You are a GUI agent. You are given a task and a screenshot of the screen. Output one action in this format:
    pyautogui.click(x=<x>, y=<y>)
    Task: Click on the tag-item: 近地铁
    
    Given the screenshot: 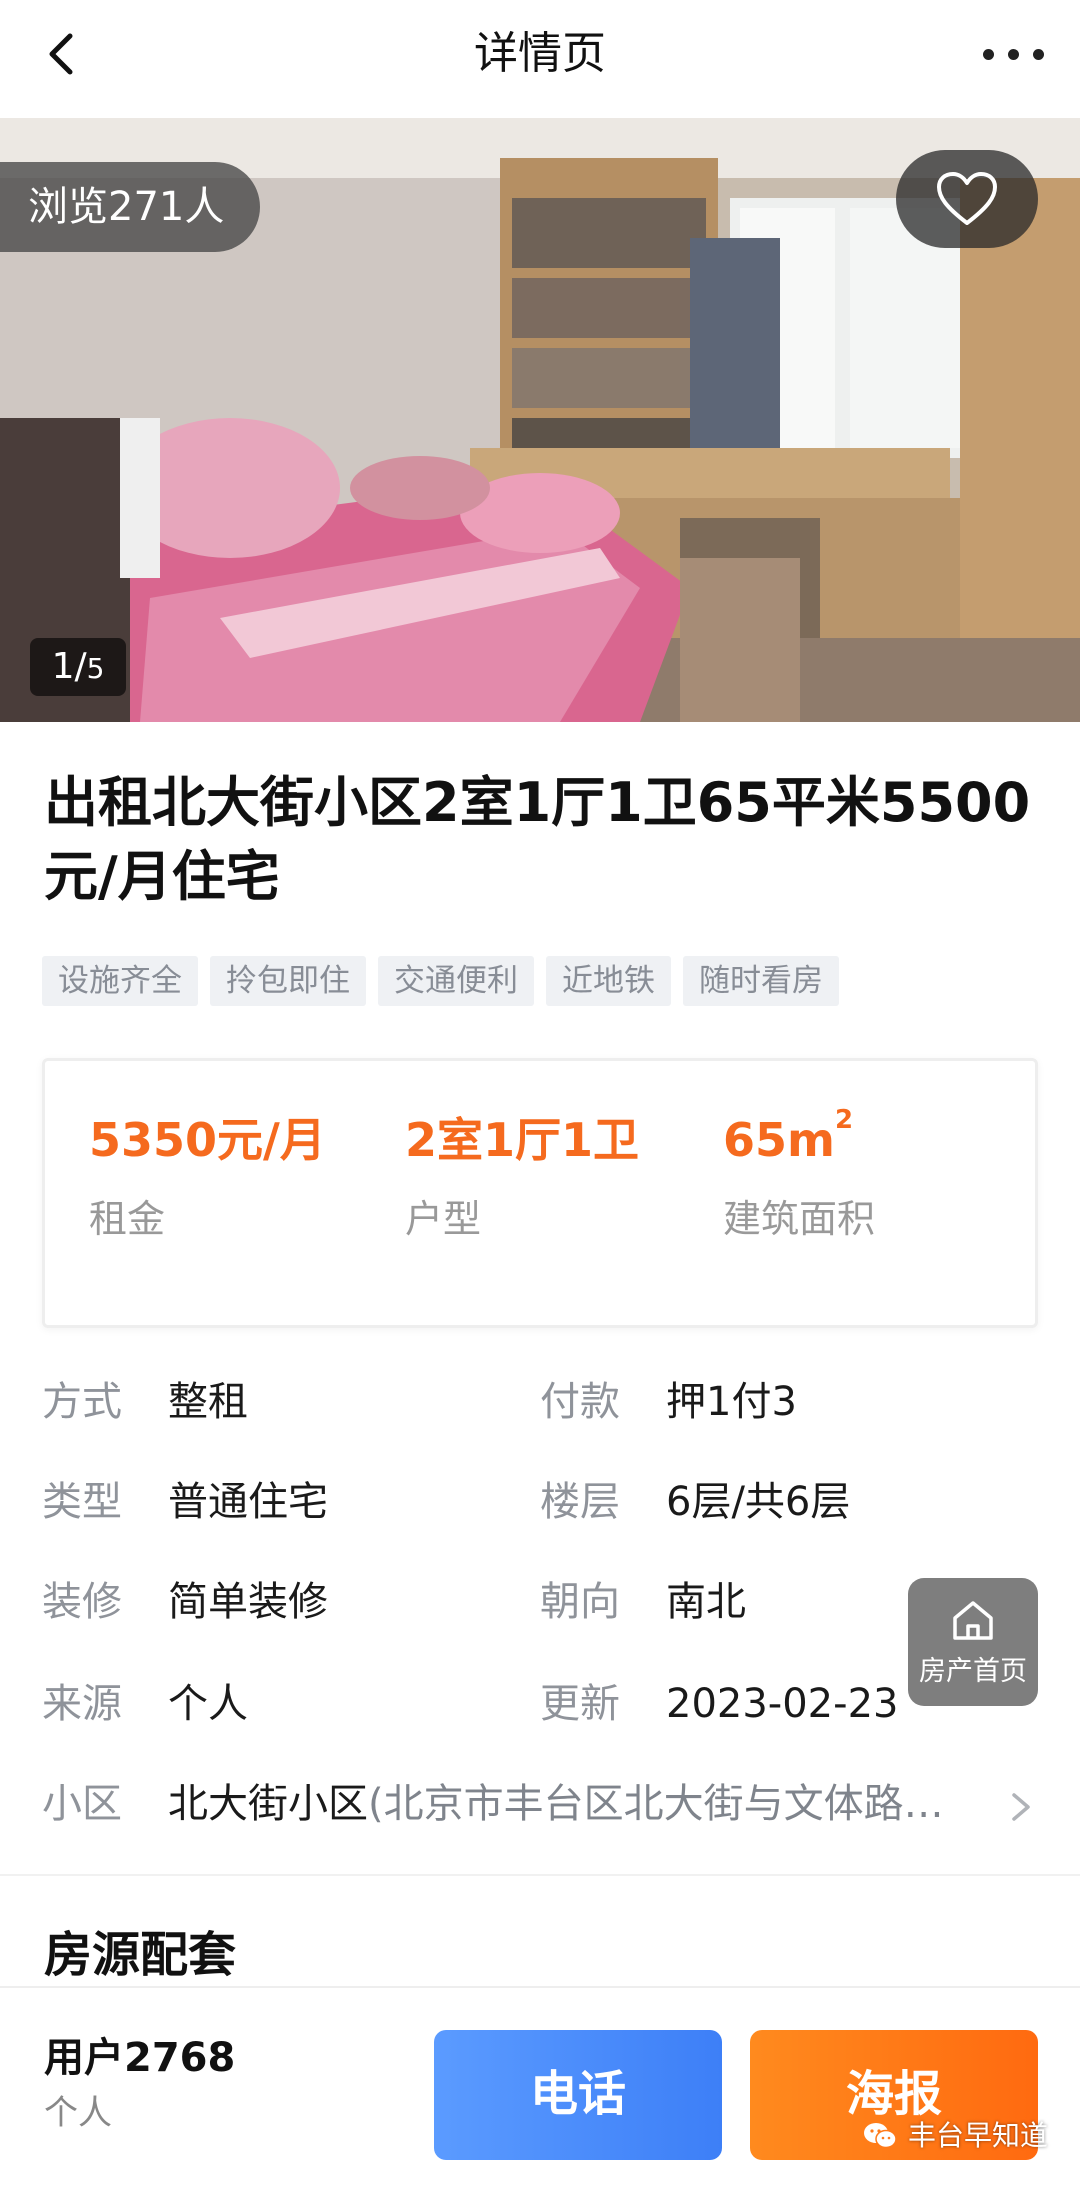 What is the action you would take?
    pyautogui.click(x=608, y=981)
    